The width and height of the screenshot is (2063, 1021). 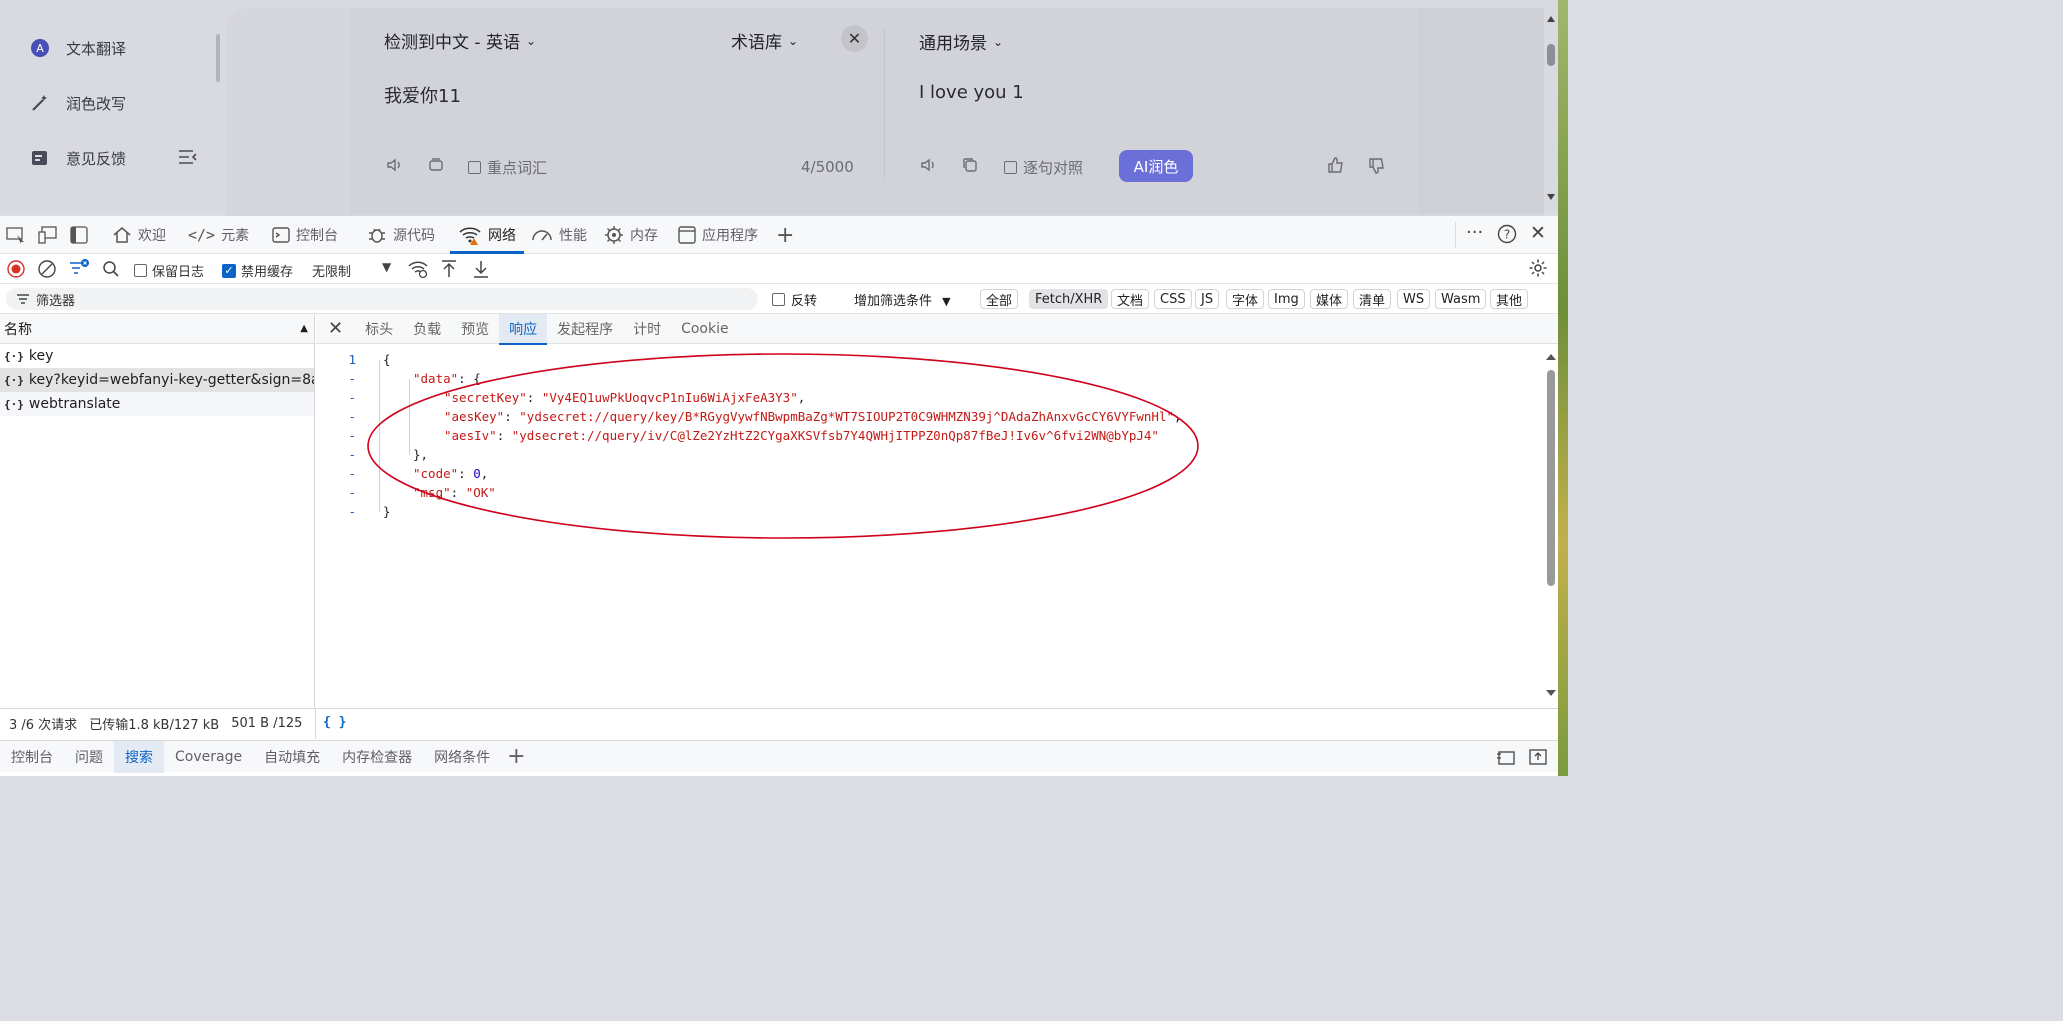 I want to click on drawer-tab-network-conditions: 网络条件, so click(x=462, y=757).